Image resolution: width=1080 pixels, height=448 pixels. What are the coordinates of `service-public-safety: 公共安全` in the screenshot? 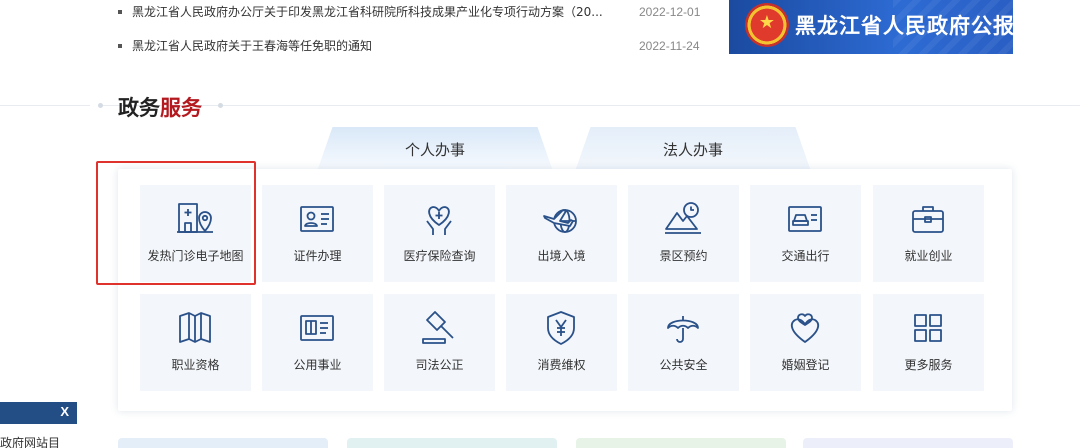 It's located at (683, 342).